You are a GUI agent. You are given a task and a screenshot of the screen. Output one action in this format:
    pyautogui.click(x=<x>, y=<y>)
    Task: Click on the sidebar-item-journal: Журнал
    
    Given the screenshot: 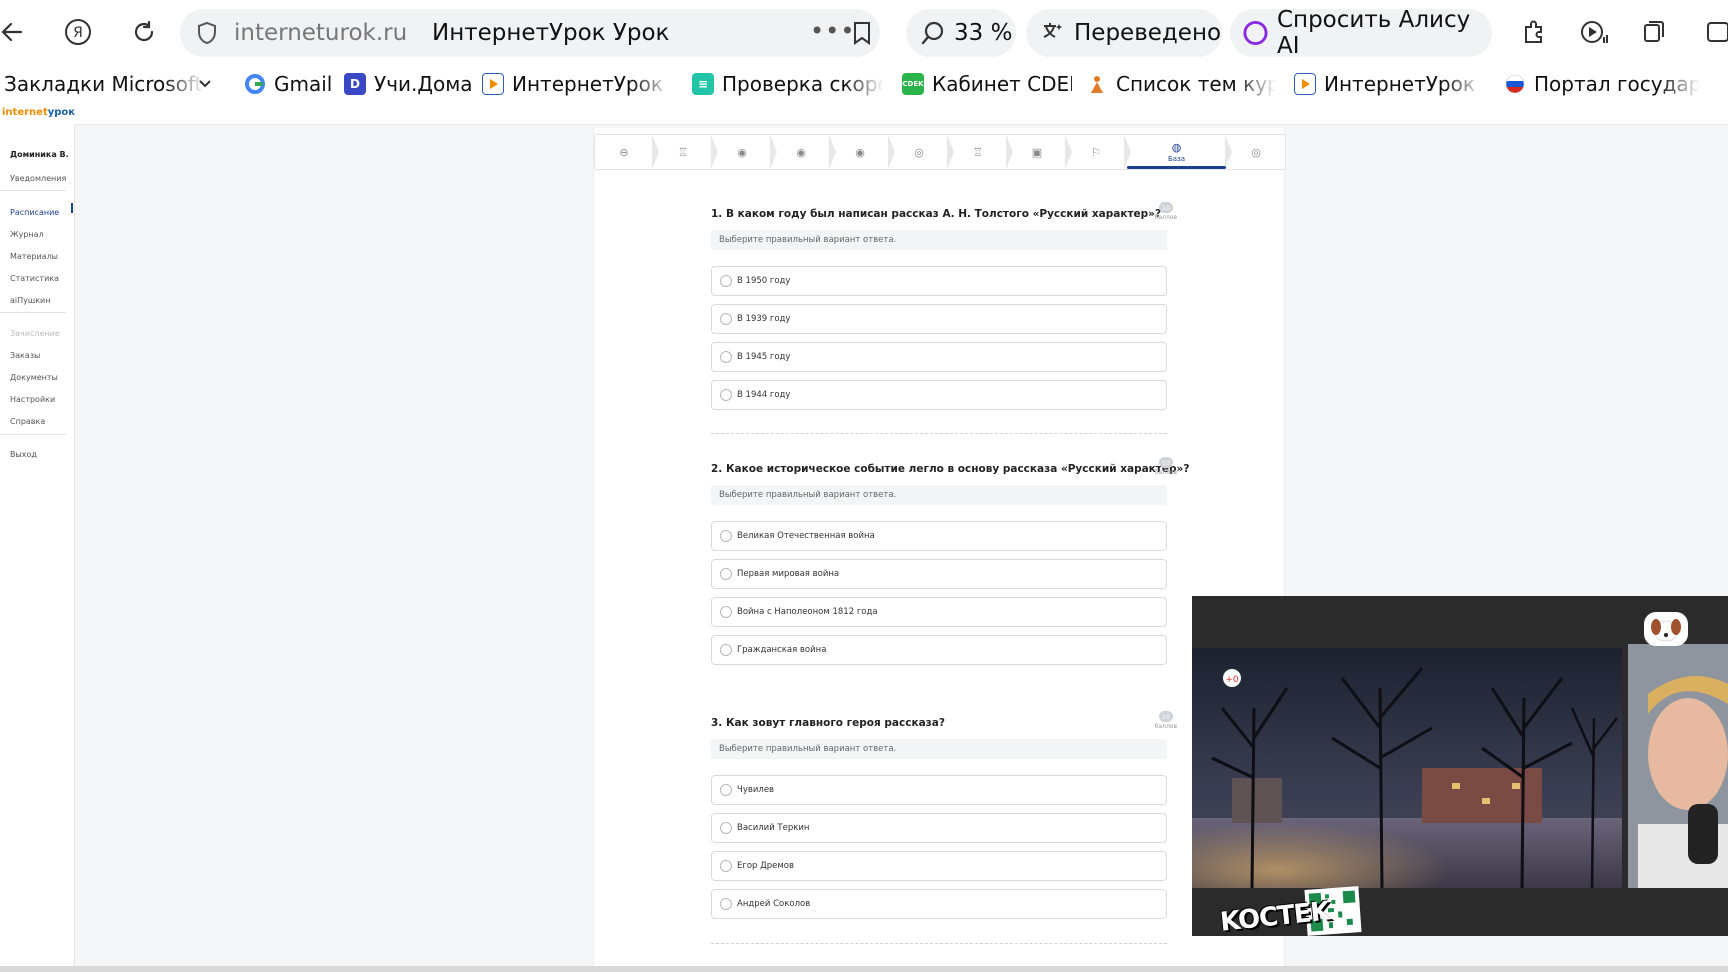 What is the action you would take?
    pyautogui.click(x=27, y=234)
    